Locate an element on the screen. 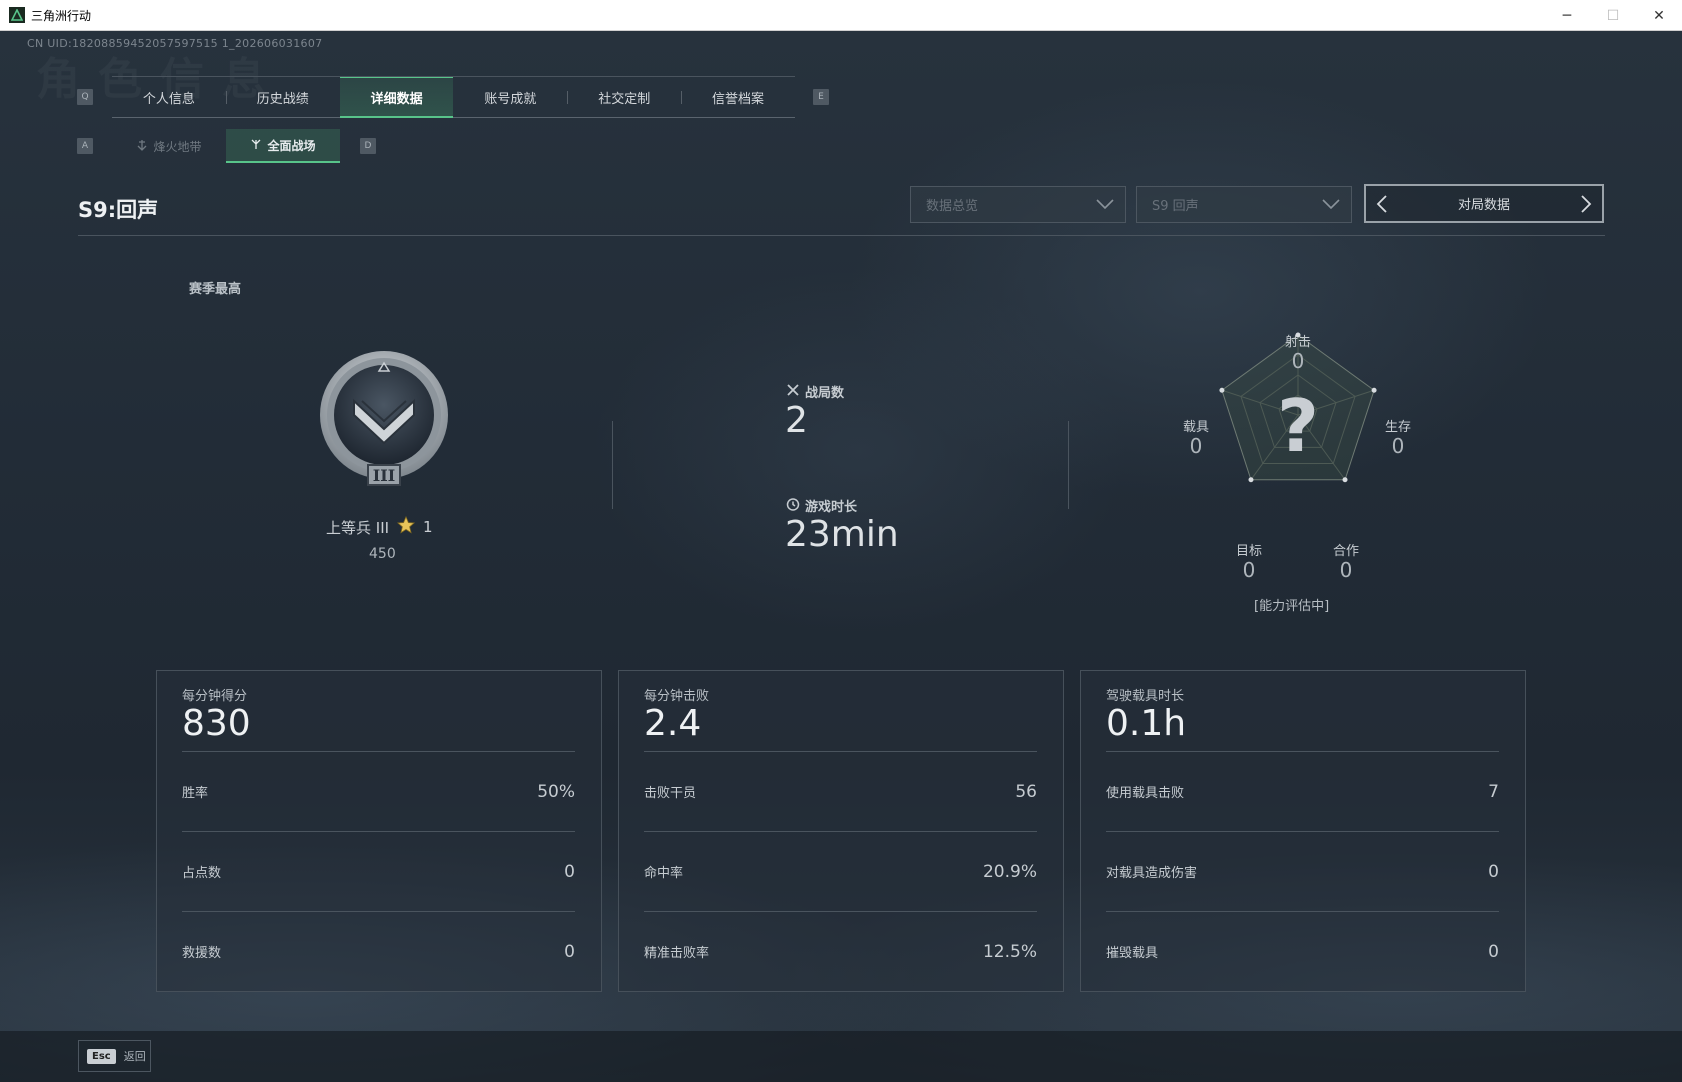 The width and height of the screenshot is (1682, 1082). radar-axis-label: 目标 is located at coordinates (1248, 551).